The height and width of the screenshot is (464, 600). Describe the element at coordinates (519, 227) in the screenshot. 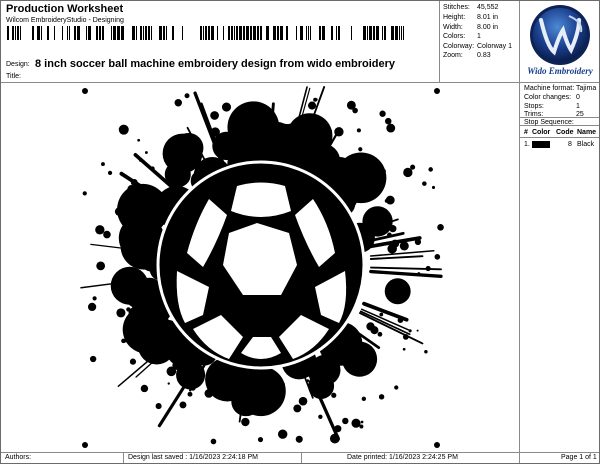

I see `side-panel-divider` at that location.